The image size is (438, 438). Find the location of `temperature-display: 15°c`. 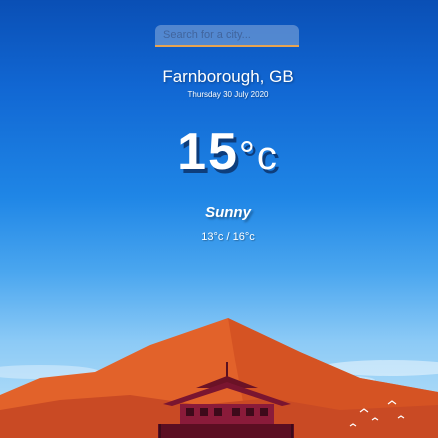

temperature-display: 15°c is located at coordinates (219, 152).